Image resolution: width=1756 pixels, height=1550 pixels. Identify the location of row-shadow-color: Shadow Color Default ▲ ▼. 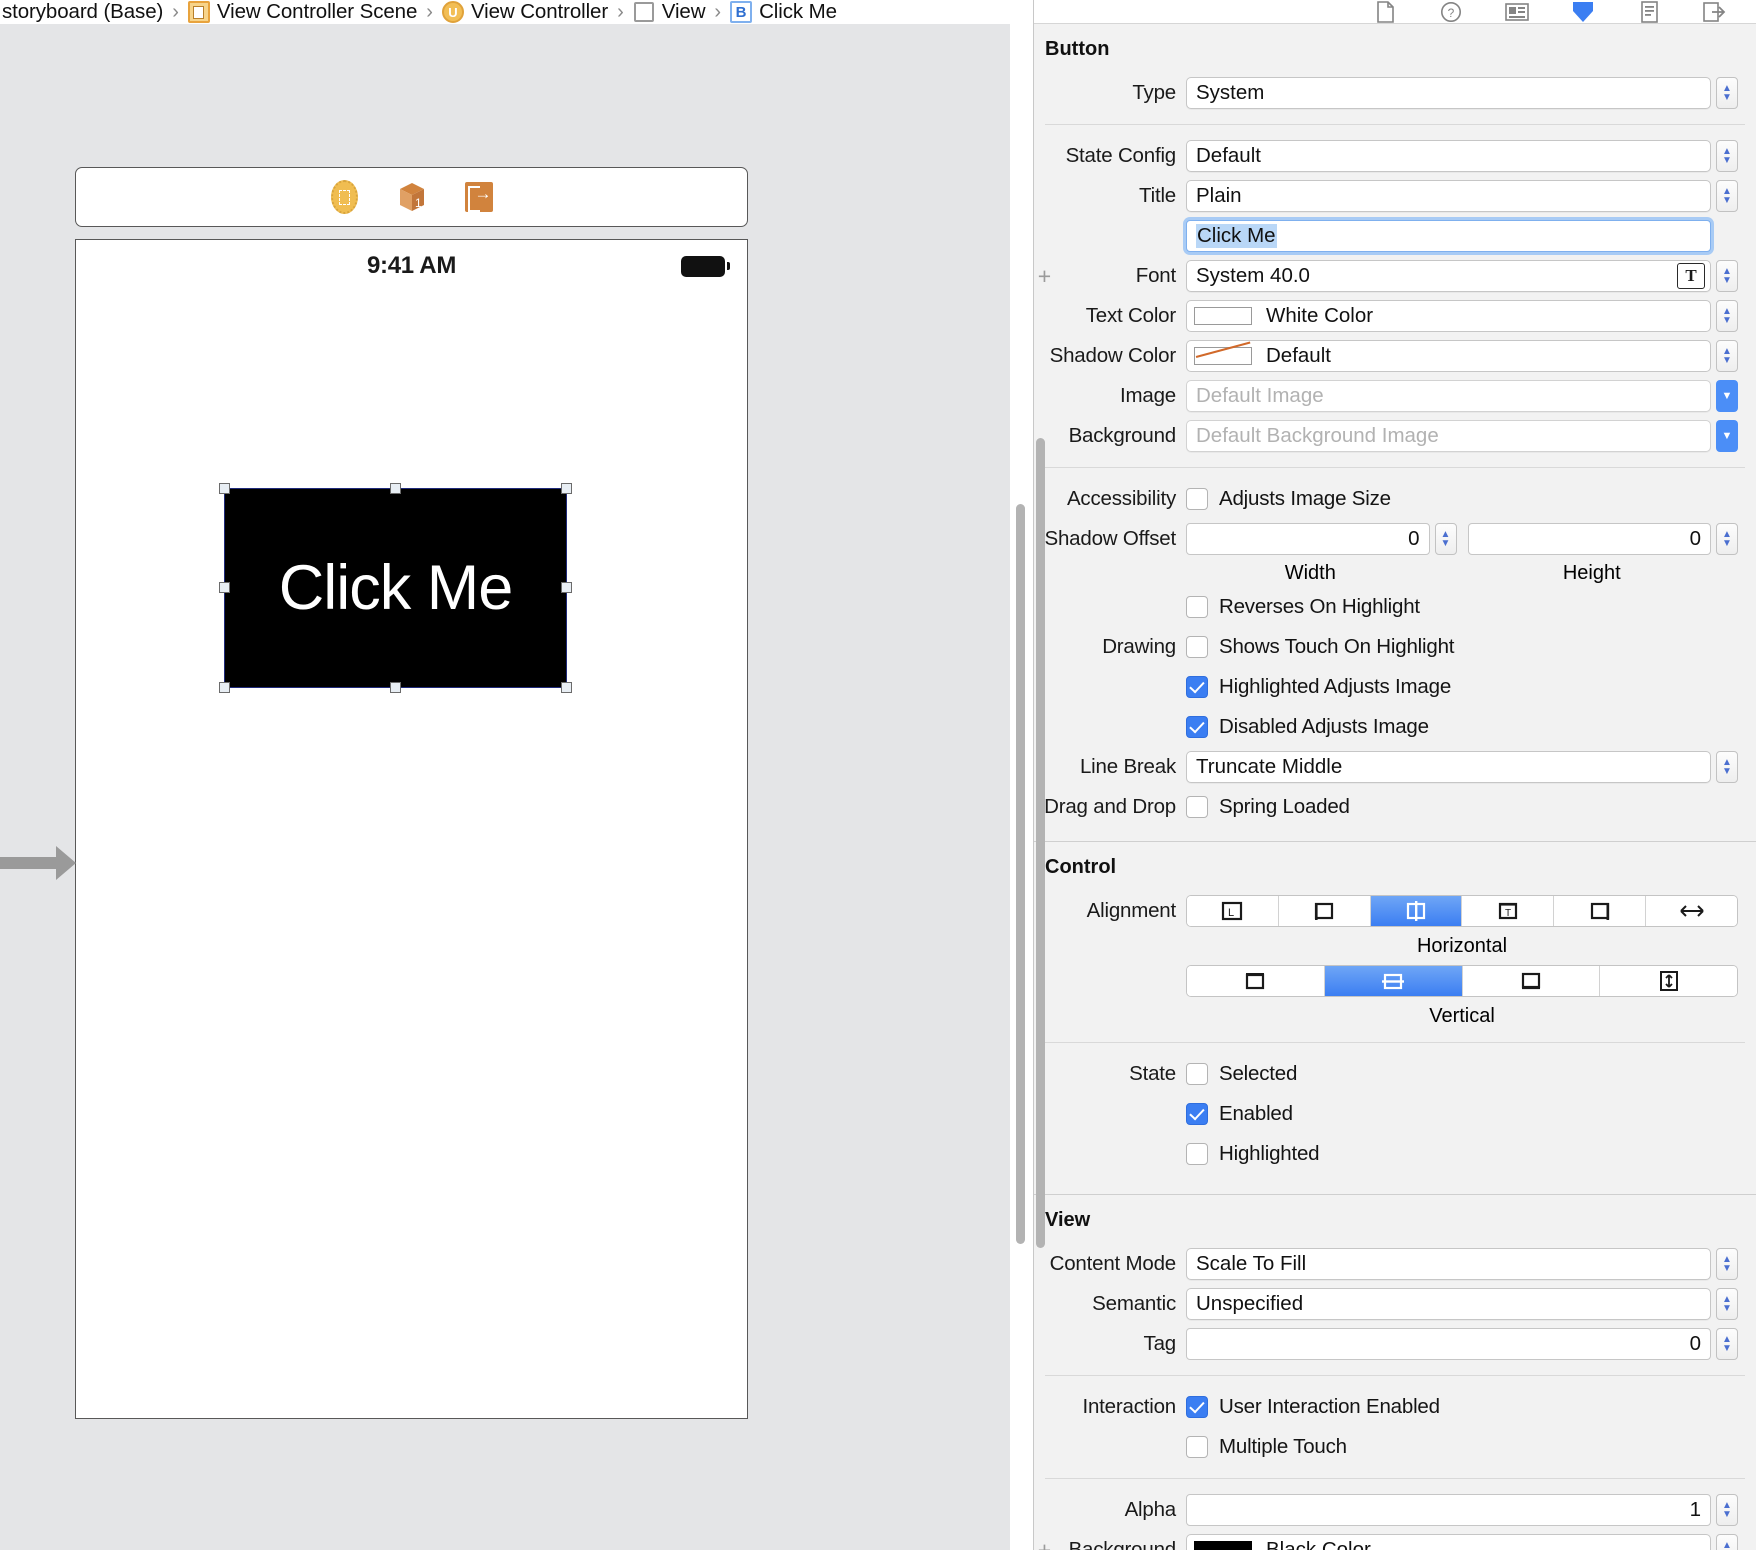
(1395, 356).